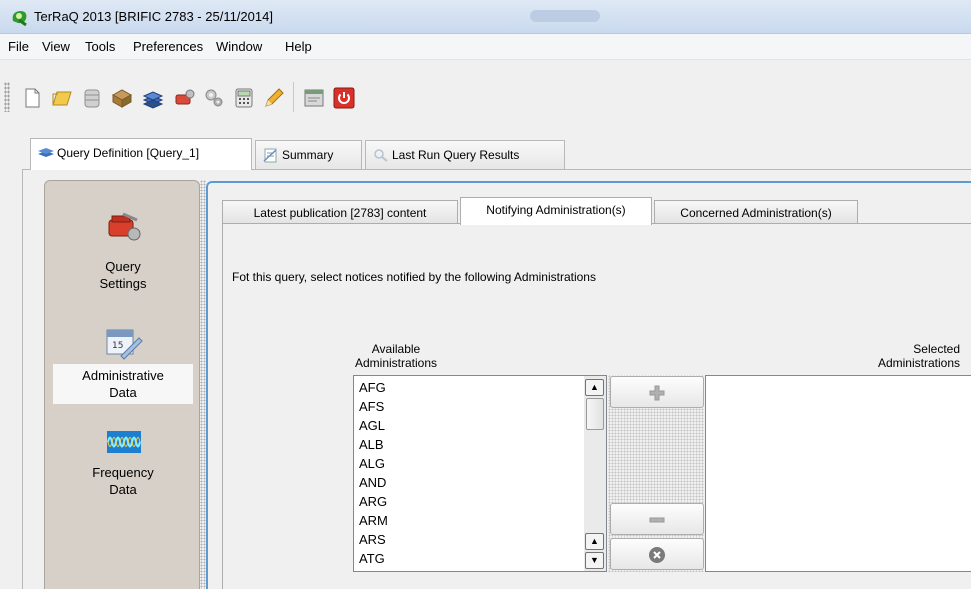 Image resolution: width=971 pixels, height=589 pixels. What do you see at coordinates (123, 481) in the screenshot?
I see `nav-frequency-data: Frequency Data` at bounding box center [123, 481].